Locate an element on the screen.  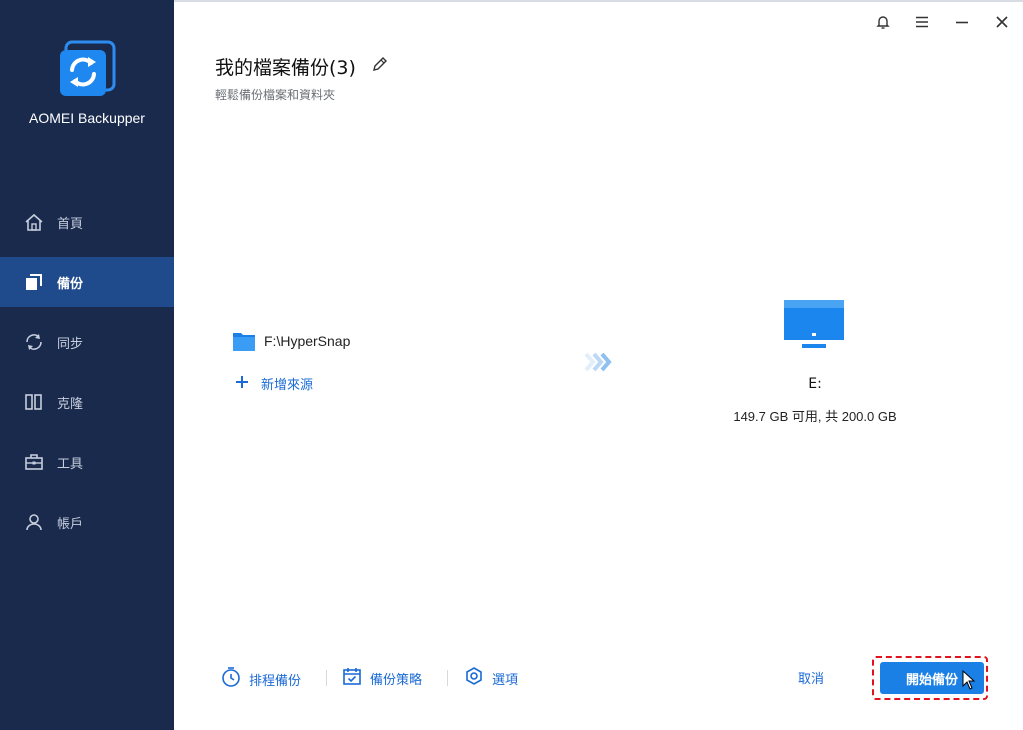
sidebar-item-label: 備份 is located at coordinates (70, 284).